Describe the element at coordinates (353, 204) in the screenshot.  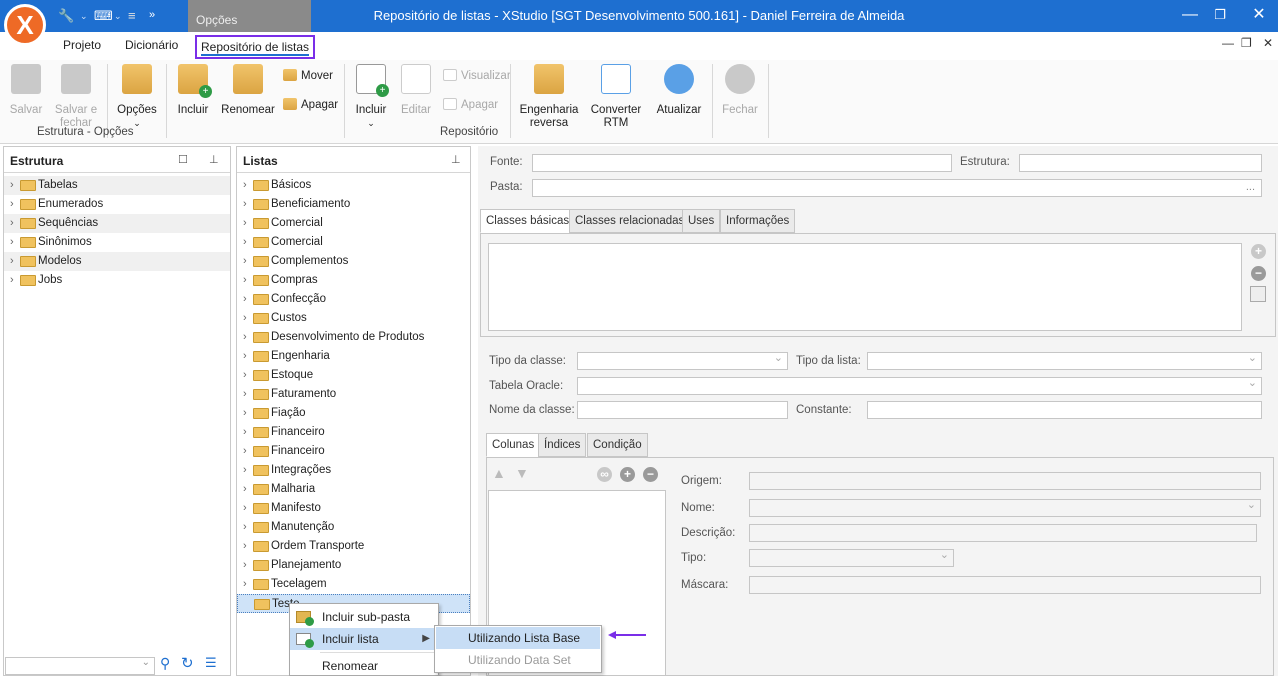
I see `tree-item: › Beneficiamento` at that location.